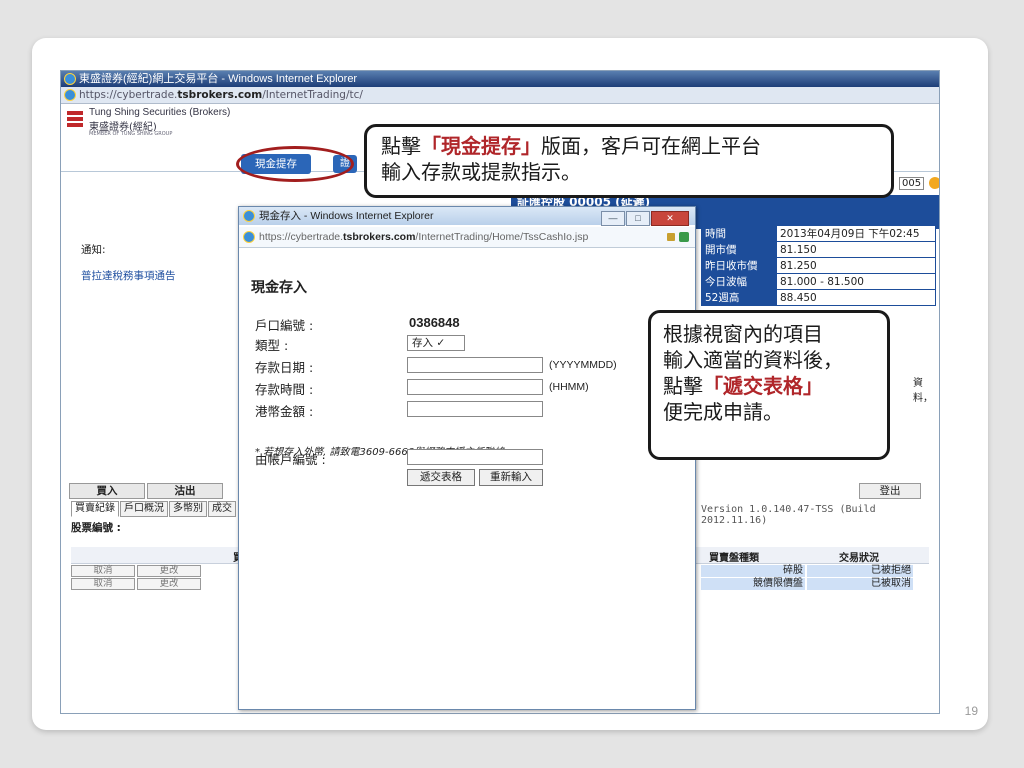 This screenshot has height=768, width=1024. I want to click on buy-button: 買入, so click(107, 491).